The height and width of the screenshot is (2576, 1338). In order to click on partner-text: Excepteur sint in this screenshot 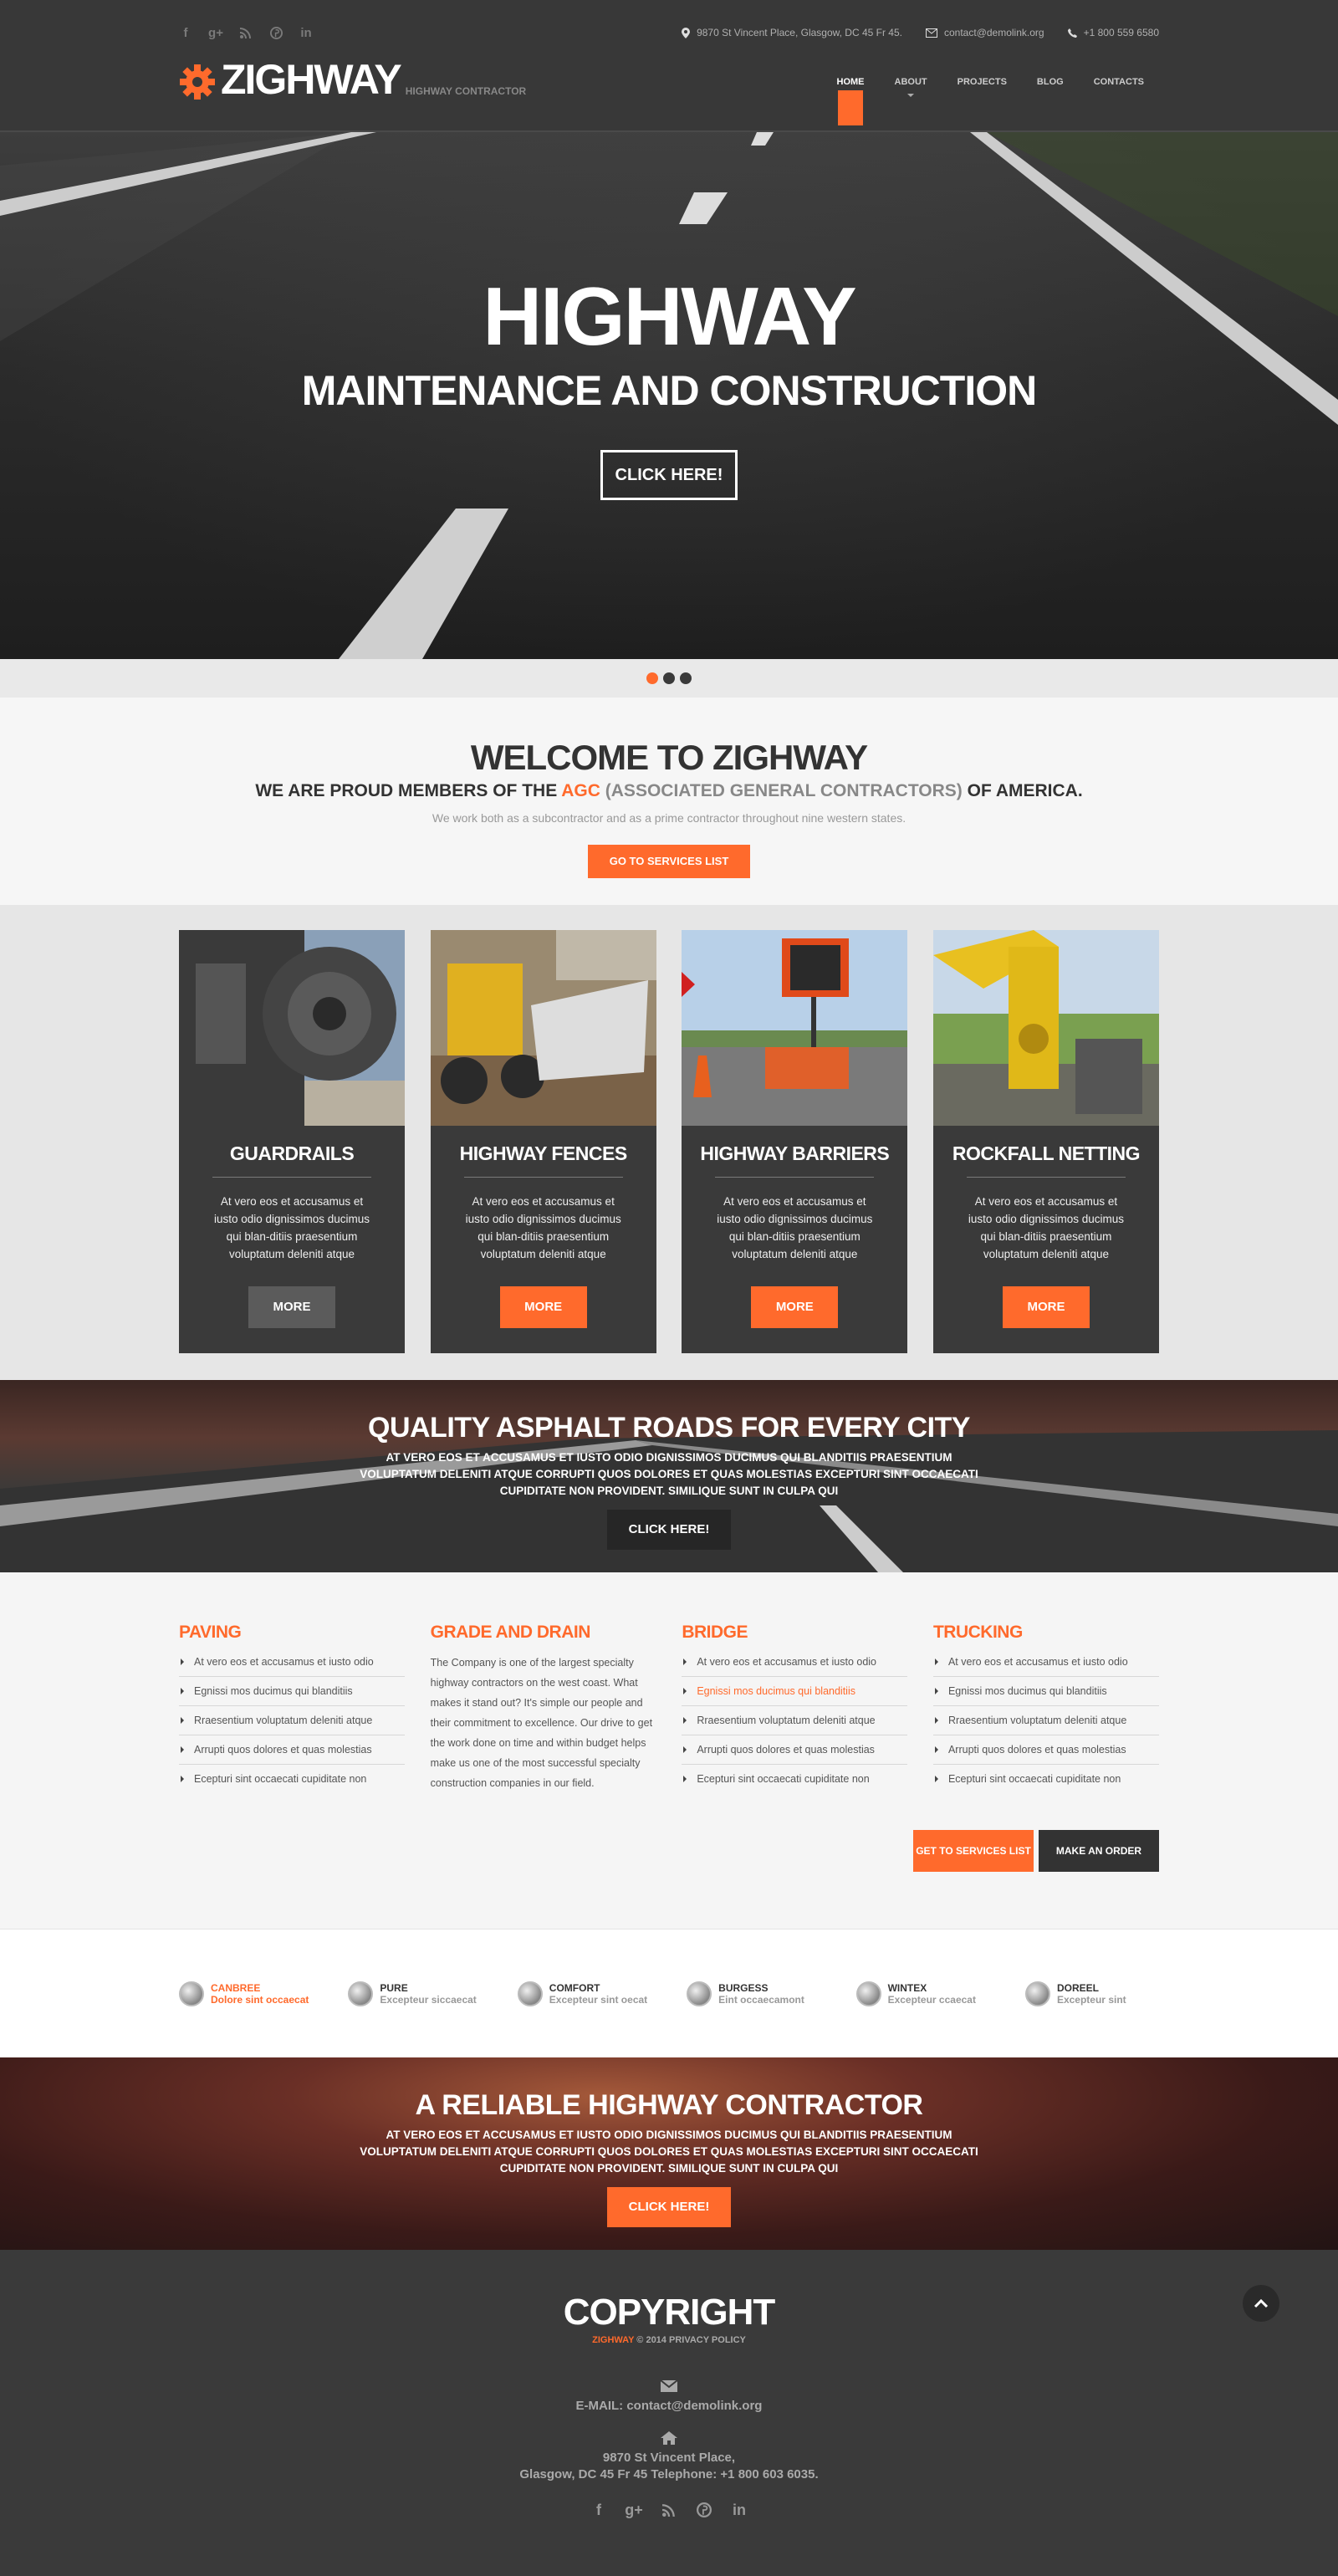, I will do `click(1091, 1999)`.